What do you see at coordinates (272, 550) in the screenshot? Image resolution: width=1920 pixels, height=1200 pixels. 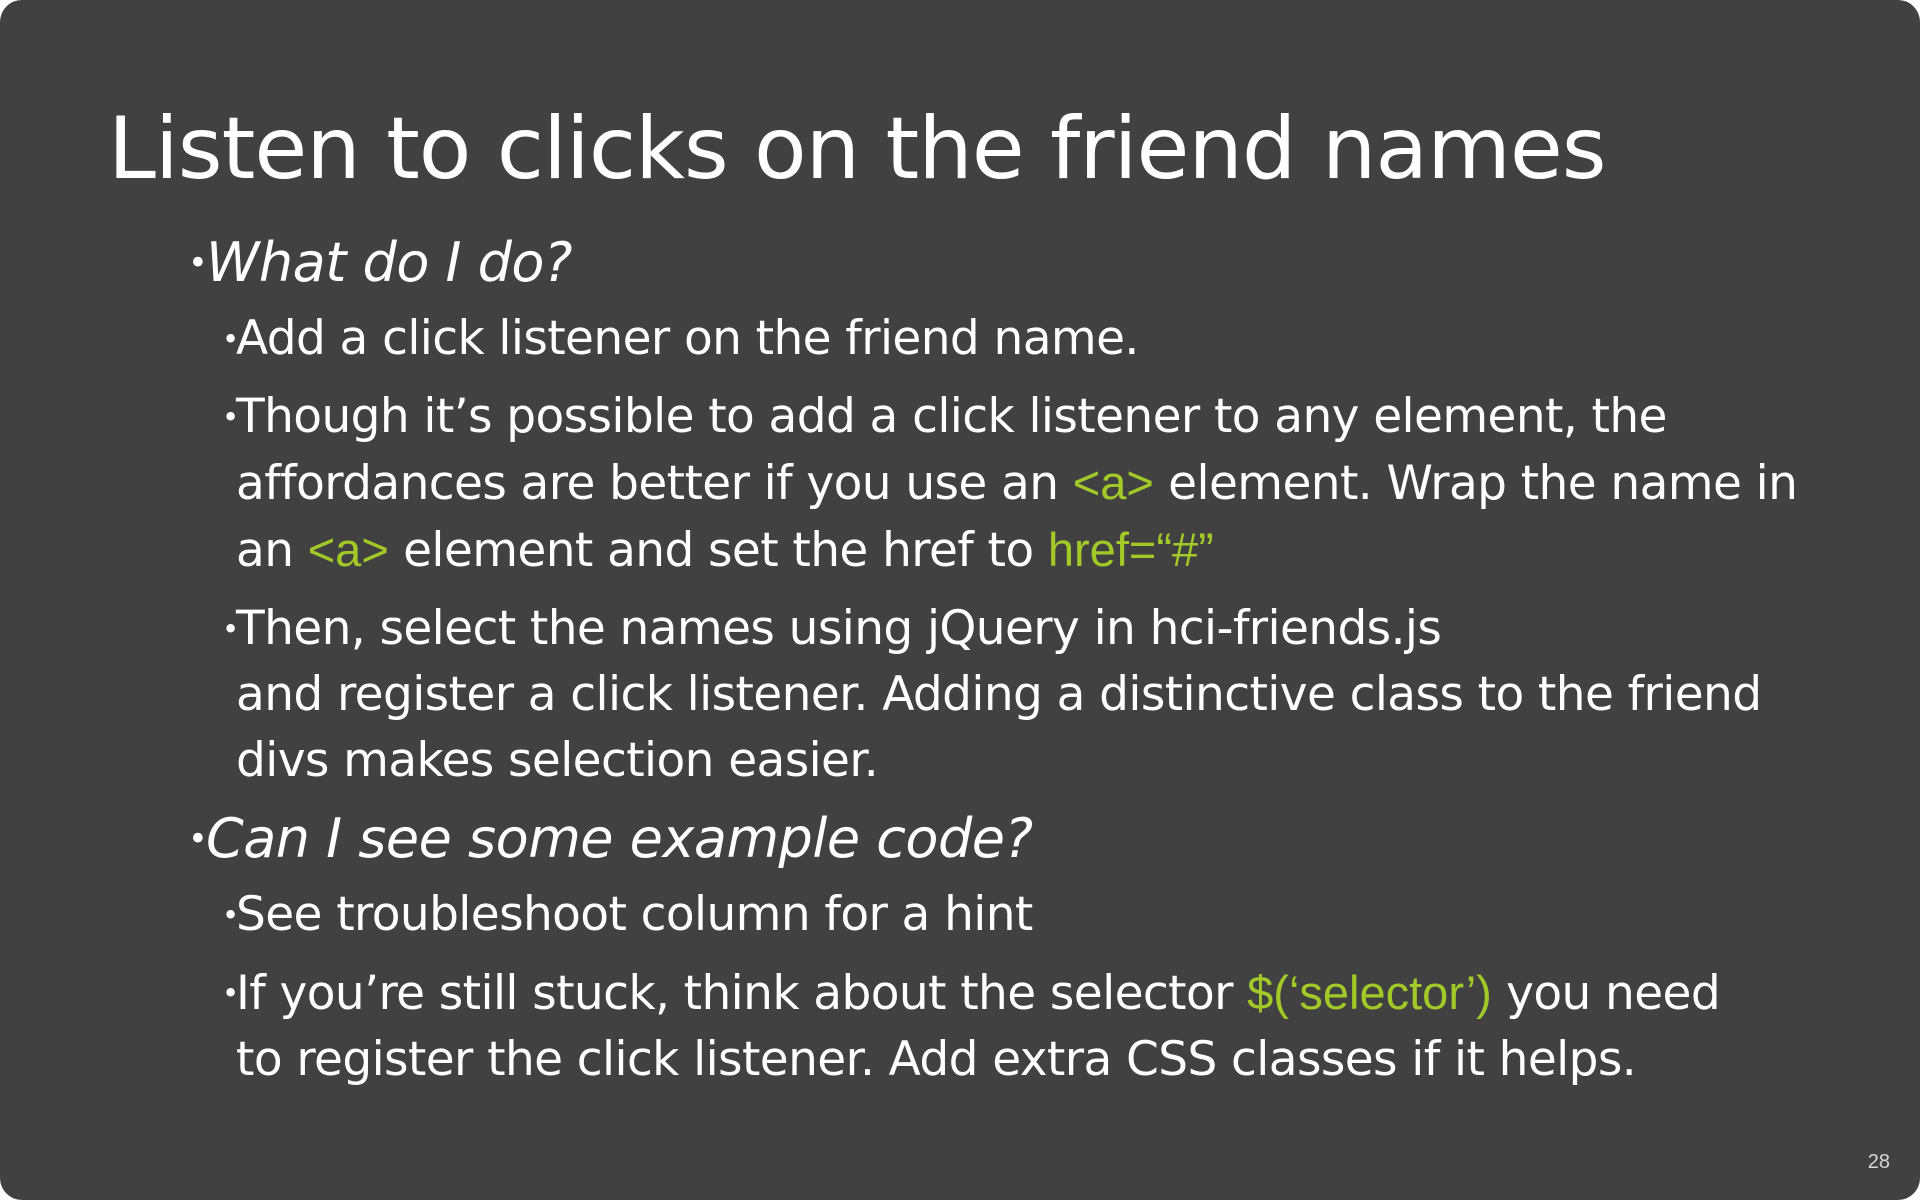 I see `bullet-text: an` at bounding box center [272, 550].